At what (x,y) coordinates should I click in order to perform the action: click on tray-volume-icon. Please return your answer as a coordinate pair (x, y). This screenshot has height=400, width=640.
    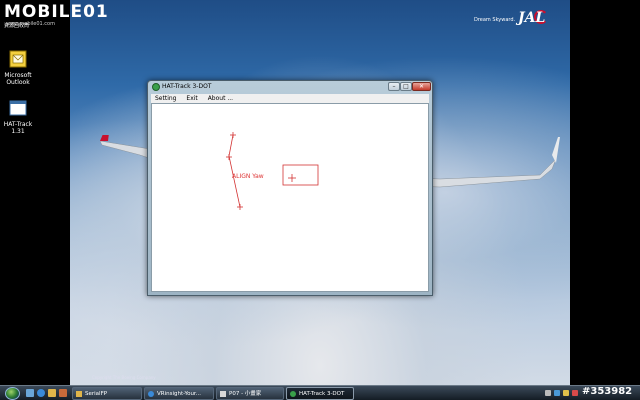
    Looking at the image, I should click on (566, 393).